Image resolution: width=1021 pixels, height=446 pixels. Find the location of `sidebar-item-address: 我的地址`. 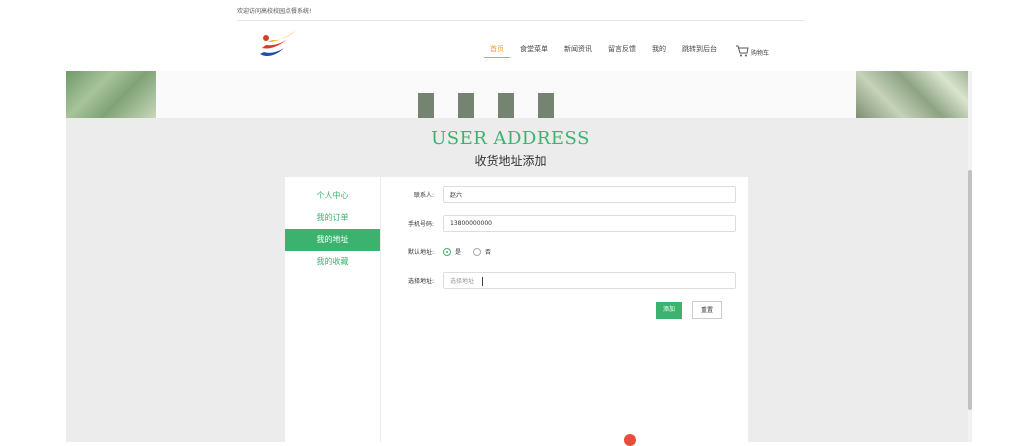

sidebar-item-address: 我的地址 is located at coordinates (332, 240).